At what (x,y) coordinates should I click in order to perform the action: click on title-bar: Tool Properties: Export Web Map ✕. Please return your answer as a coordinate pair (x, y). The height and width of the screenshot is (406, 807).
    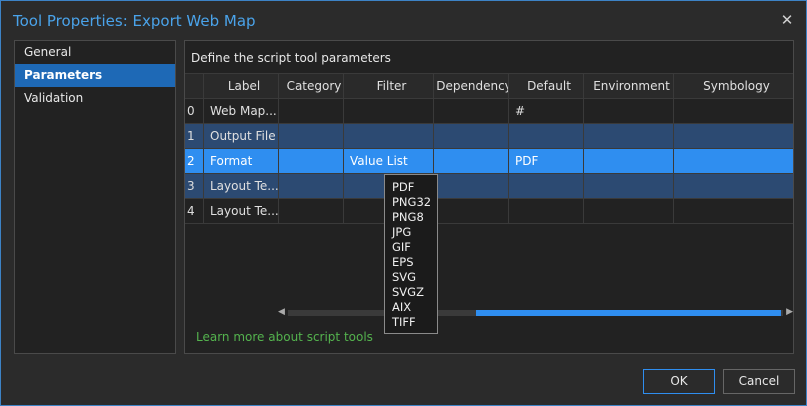
    Looking at the image, I should click on (403, 20).